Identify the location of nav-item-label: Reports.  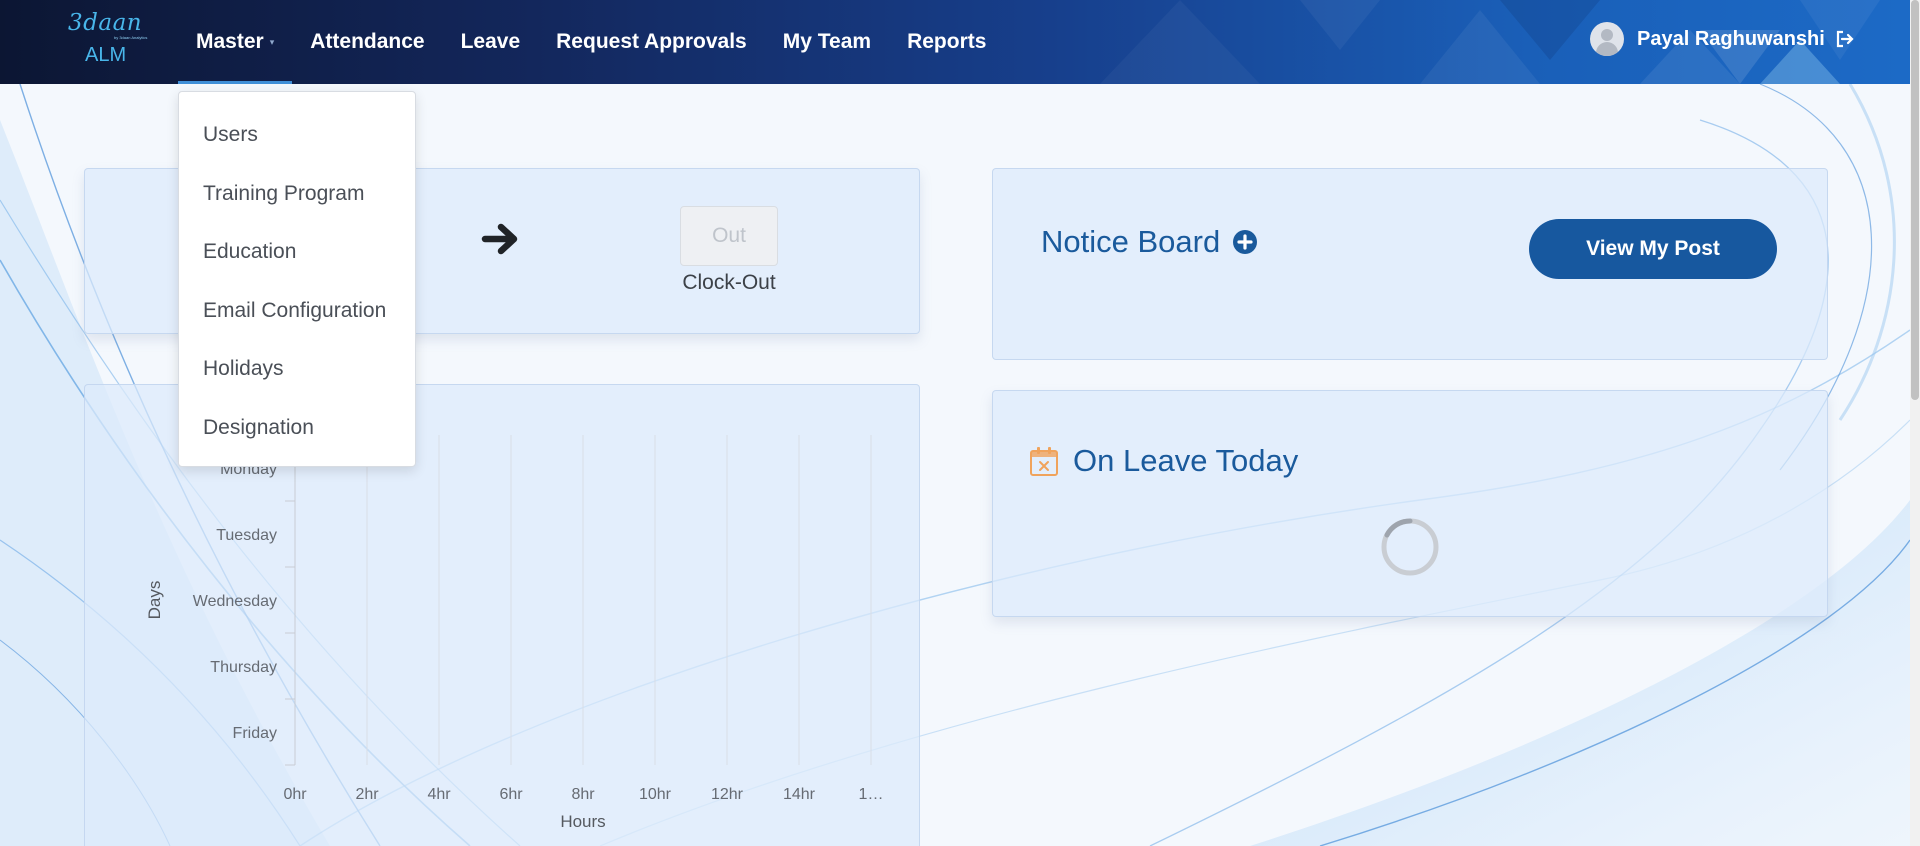
(947, 41).